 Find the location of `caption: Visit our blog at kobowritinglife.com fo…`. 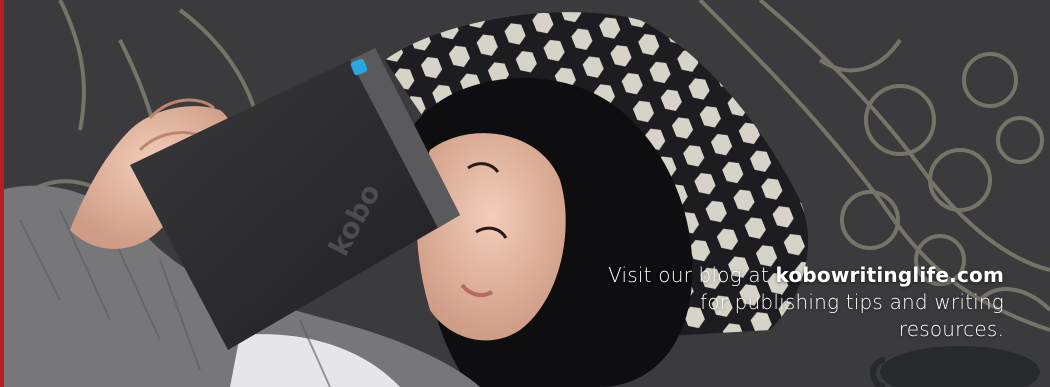

caption: Visit our blog at kobowritinglife.com fo… is located at coordinates (744, 302).